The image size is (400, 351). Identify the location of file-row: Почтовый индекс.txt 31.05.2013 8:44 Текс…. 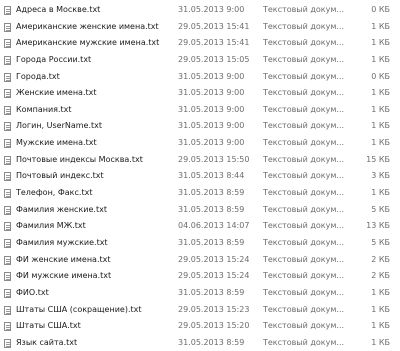
(200, 176).